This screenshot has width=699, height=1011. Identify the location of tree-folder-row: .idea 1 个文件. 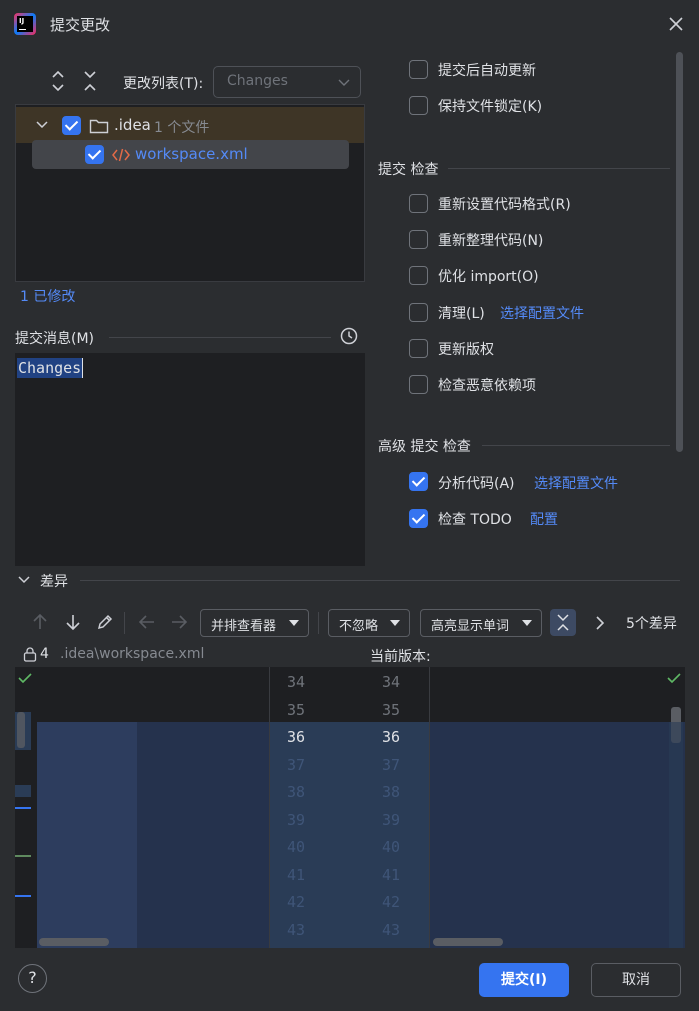
(190, 125).